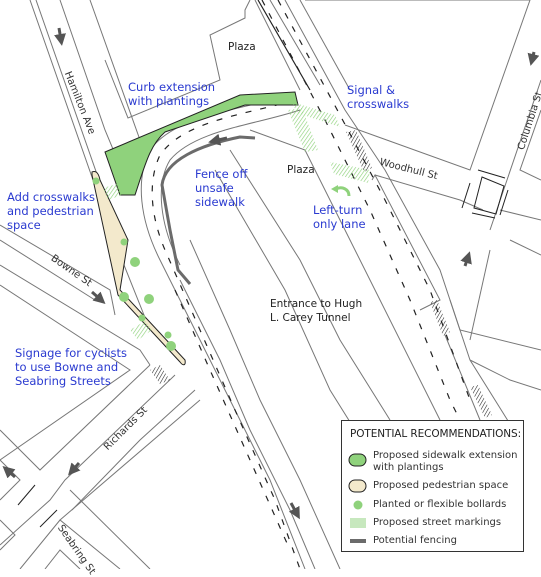 This screenshot has height=577, width=541. I want to click on annotation-add-crosswalks: Add crosswalks and pedestrian space, so click(51, 211).